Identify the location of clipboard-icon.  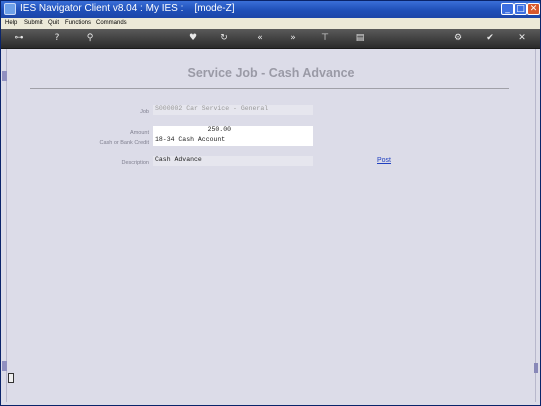
(11, 378).